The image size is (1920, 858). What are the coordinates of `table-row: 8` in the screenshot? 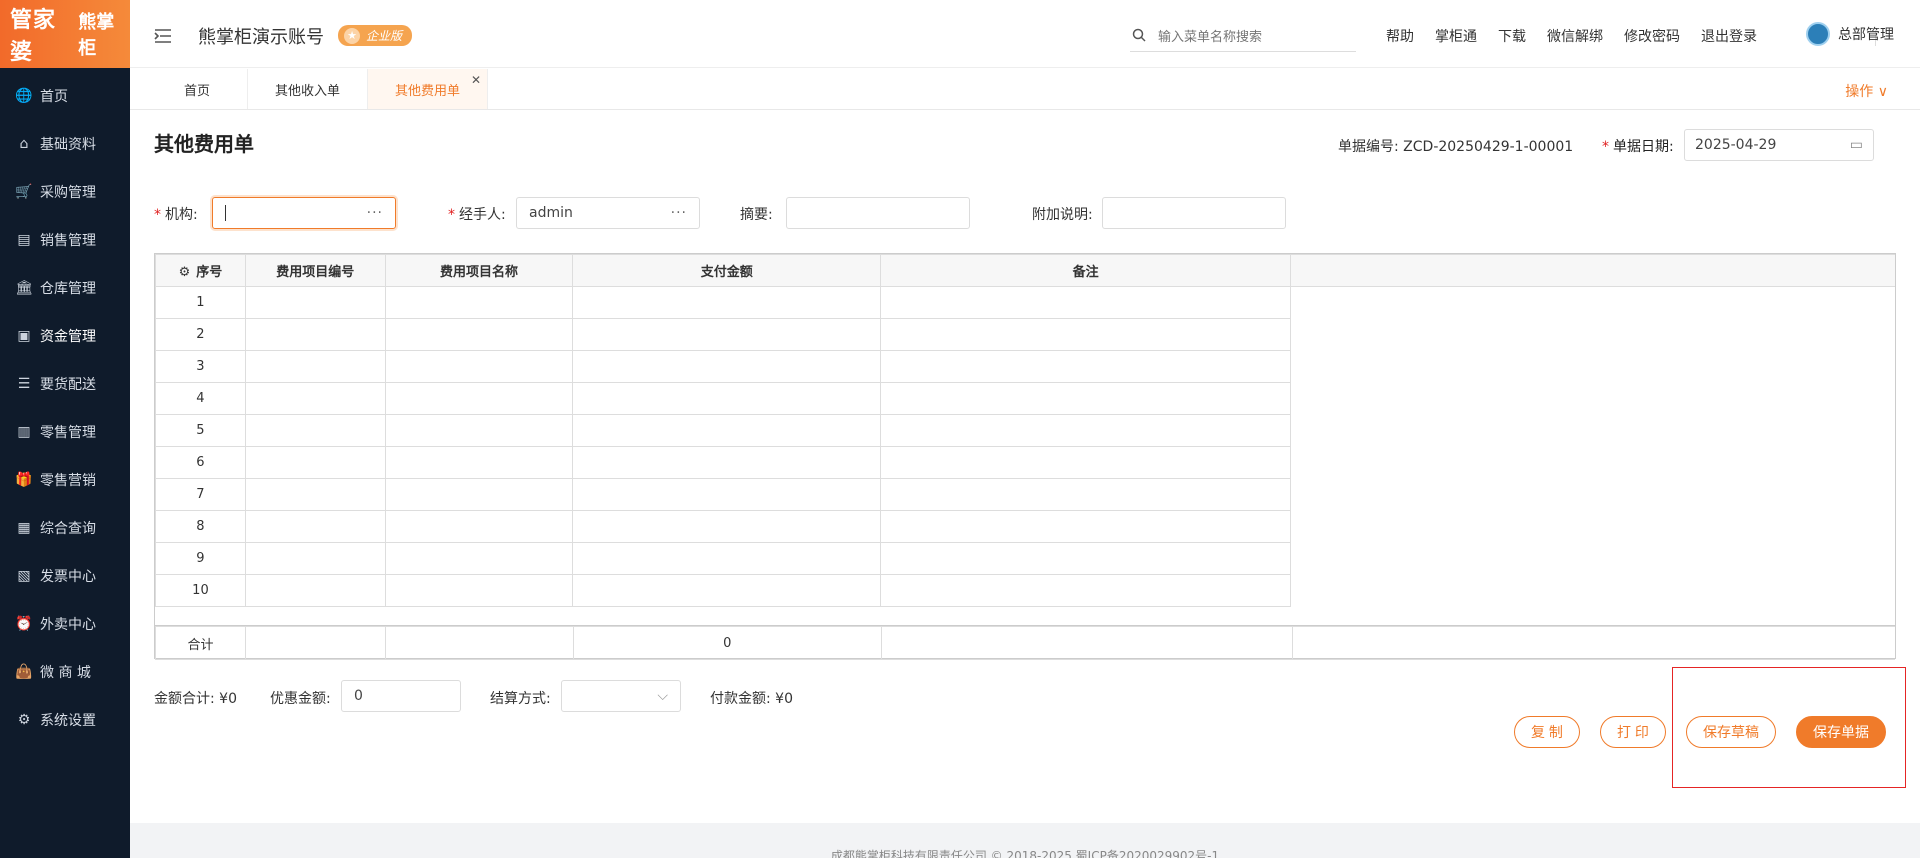 It's located at (1025, 526).